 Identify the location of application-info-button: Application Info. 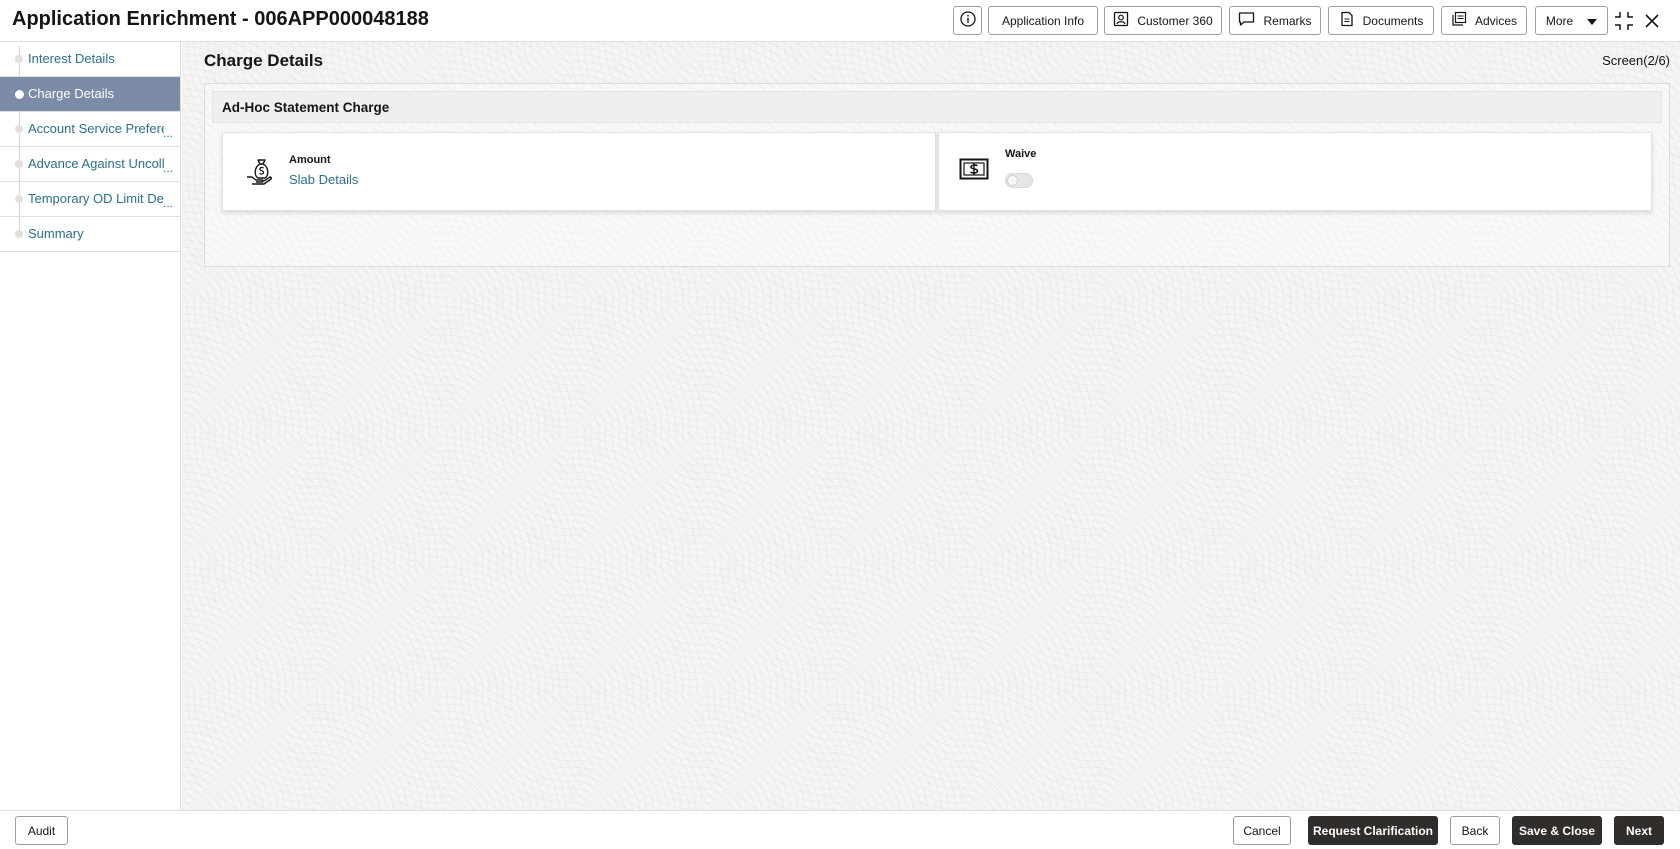
(1043, 20).